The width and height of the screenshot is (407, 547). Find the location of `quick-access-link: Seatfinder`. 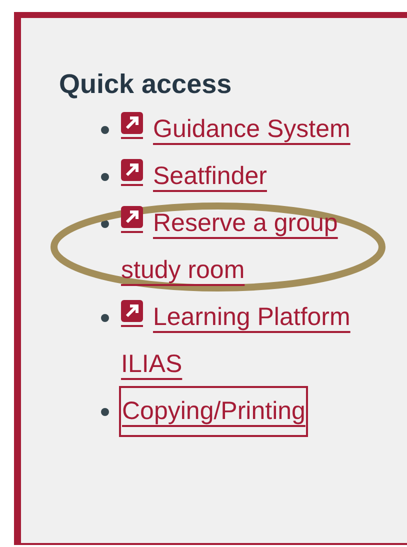

quick-access-link: Seatfinder is located at coordinates (194, 176).